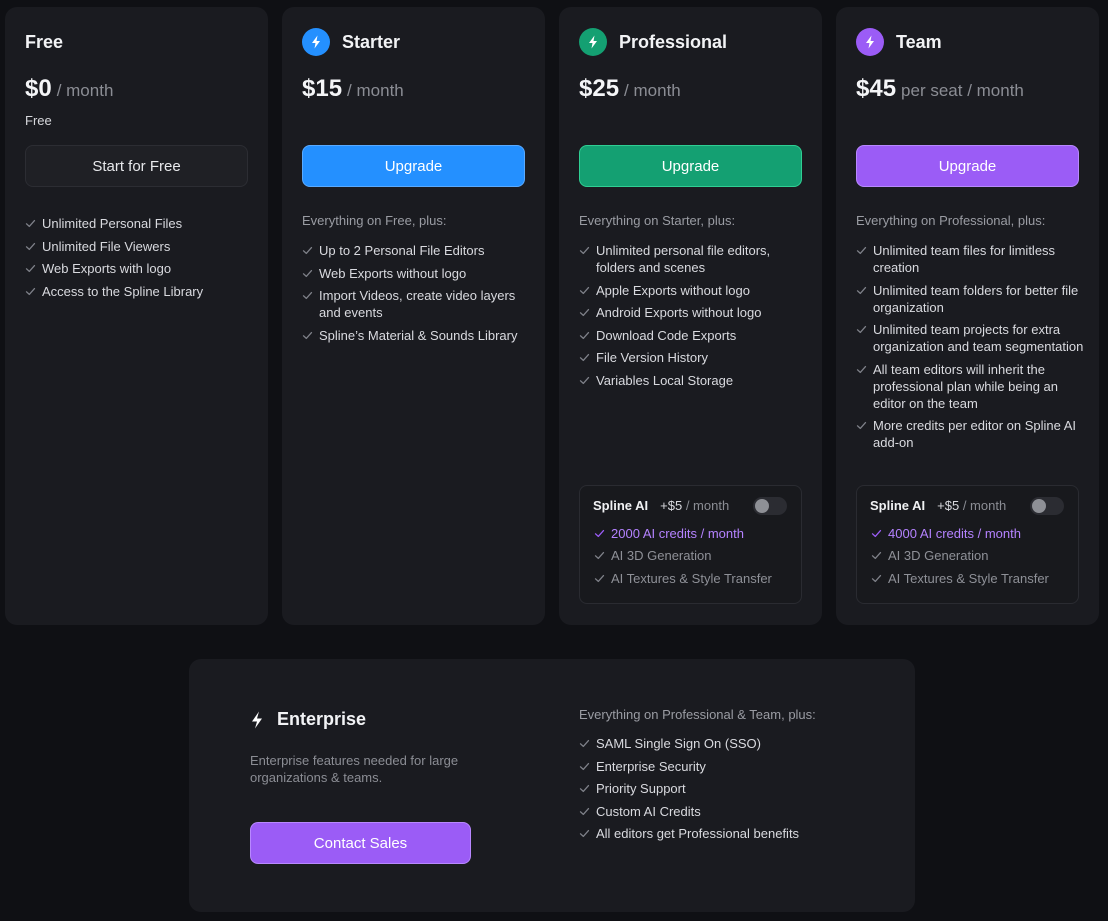  I want to click on plan-title: Free, so click(44, 41).